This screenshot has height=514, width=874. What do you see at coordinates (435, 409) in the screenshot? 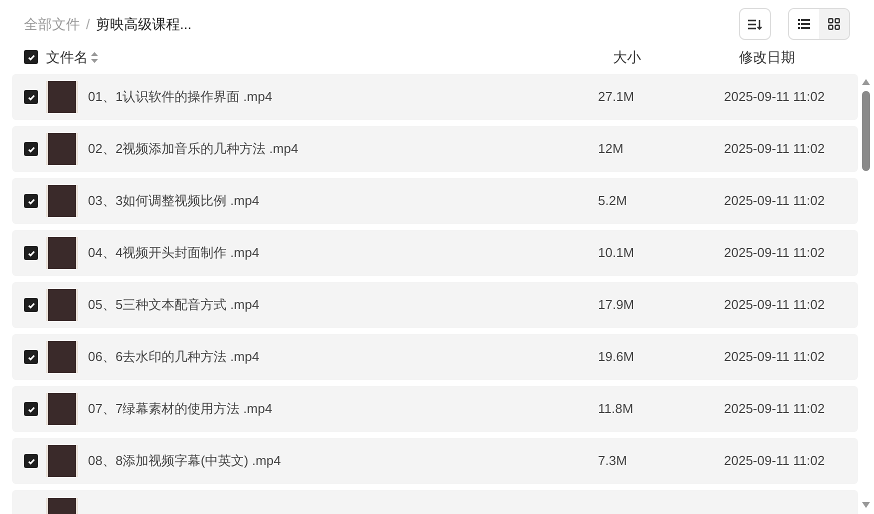
I see `file-row: 07、7绿幕素材的使用方法 .mp4 11.8M 2025-09-11 11:02` at bounding box center [435, 409].